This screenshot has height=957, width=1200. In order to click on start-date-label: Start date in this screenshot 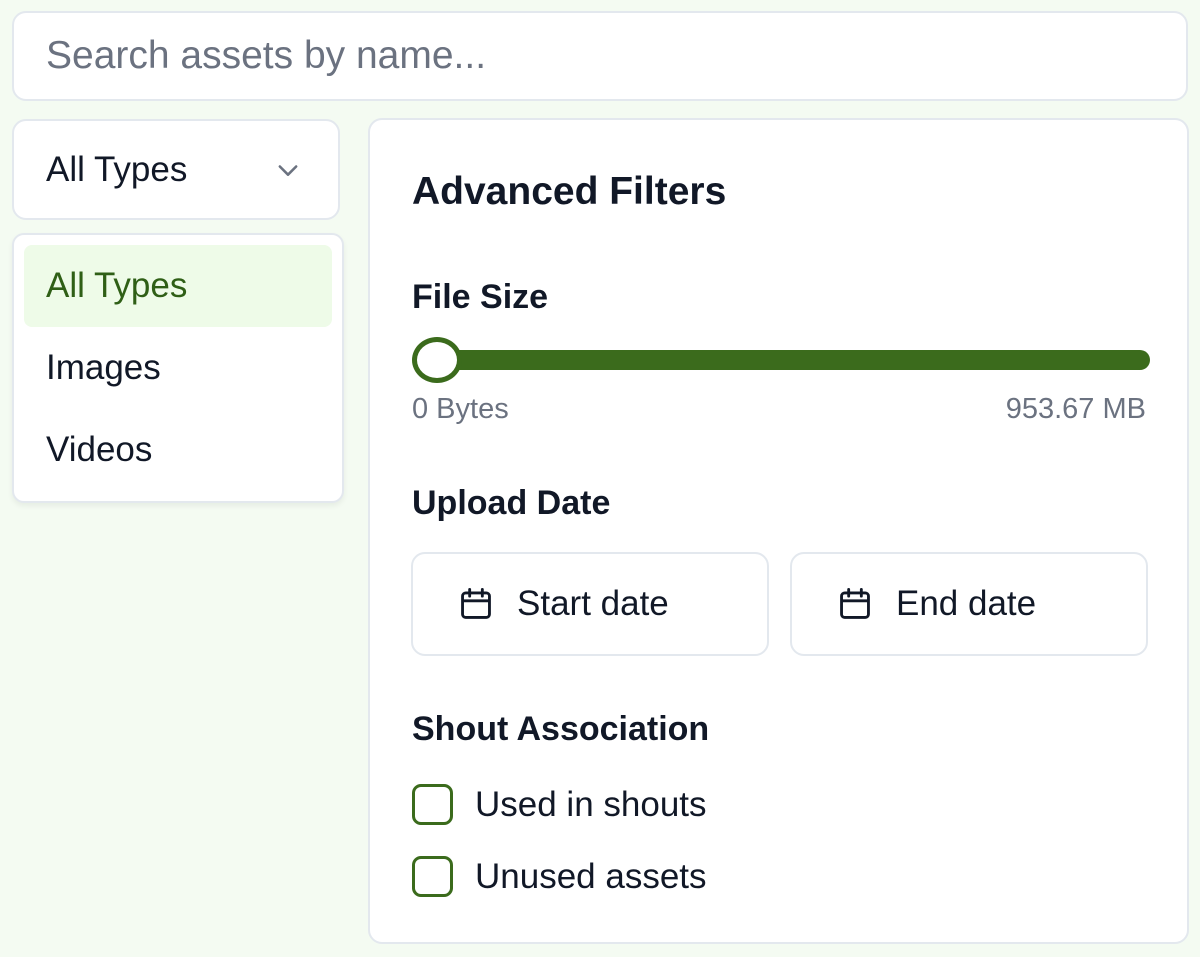, I will do `click(593, 603)`.